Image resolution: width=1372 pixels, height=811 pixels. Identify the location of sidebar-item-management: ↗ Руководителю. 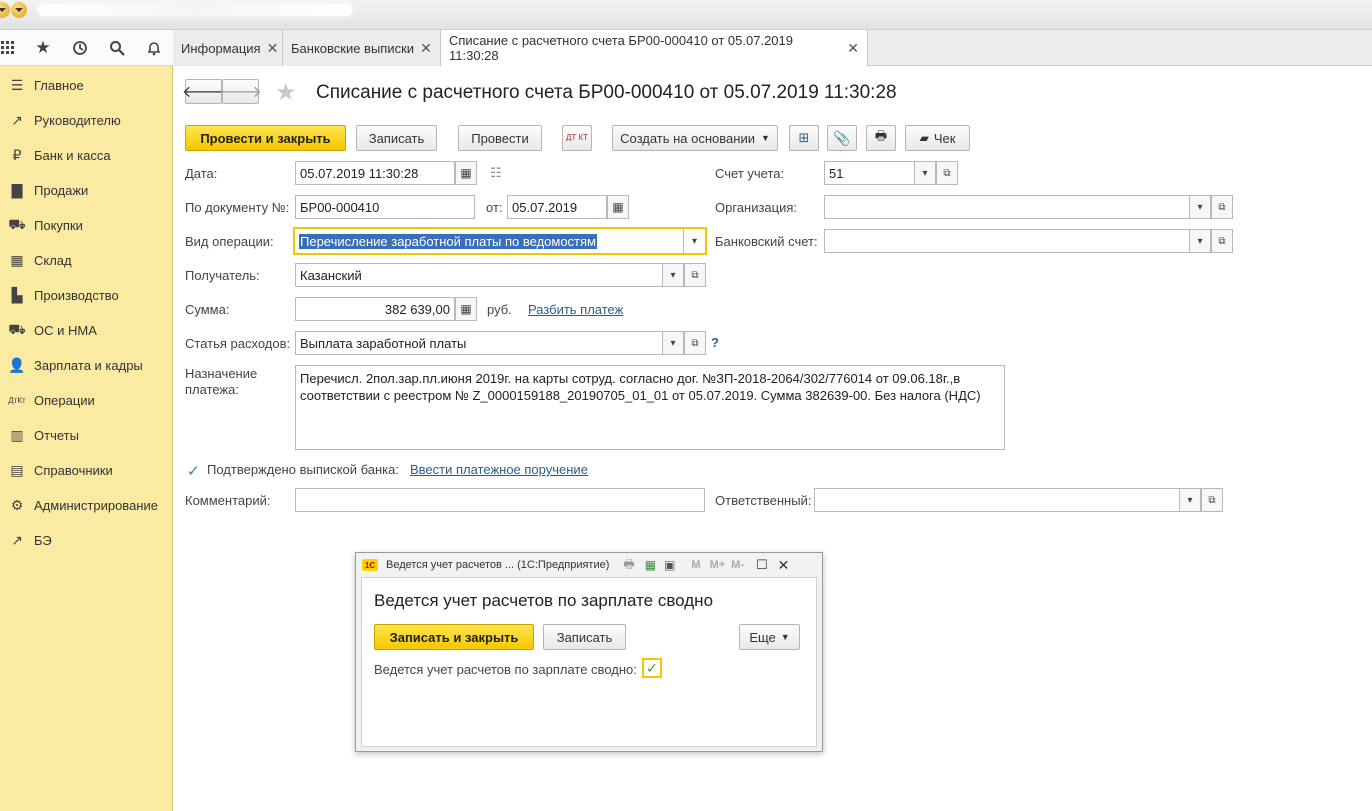
(86, 120).